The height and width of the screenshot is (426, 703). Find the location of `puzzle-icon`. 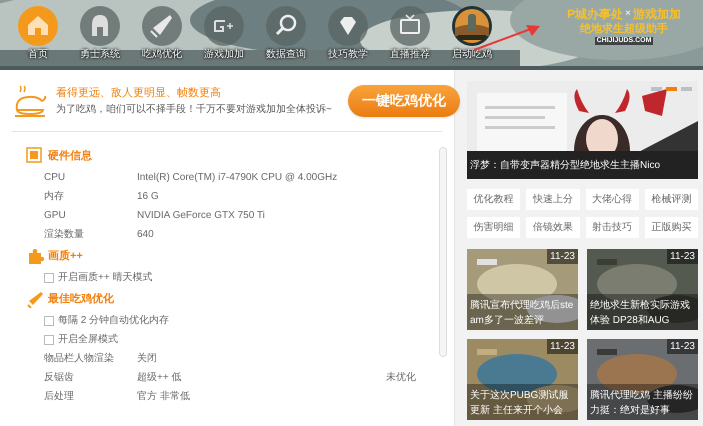

puzzle-icon is located at coordinates (35, 256).